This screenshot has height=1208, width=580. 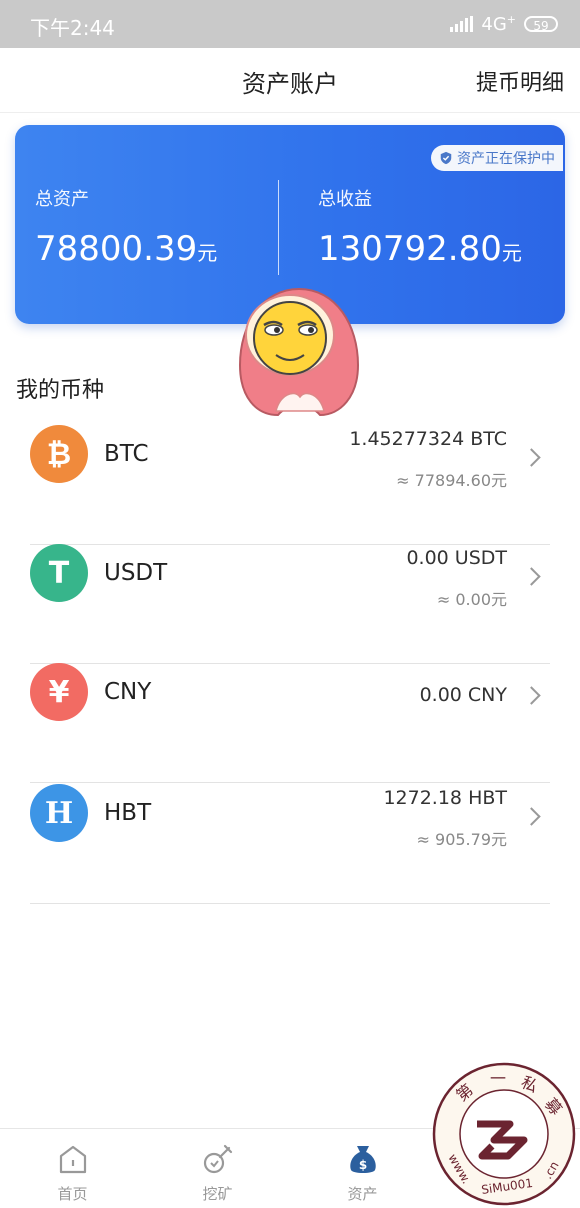 I want to click on shield-icon, so click(x=446, y=158).